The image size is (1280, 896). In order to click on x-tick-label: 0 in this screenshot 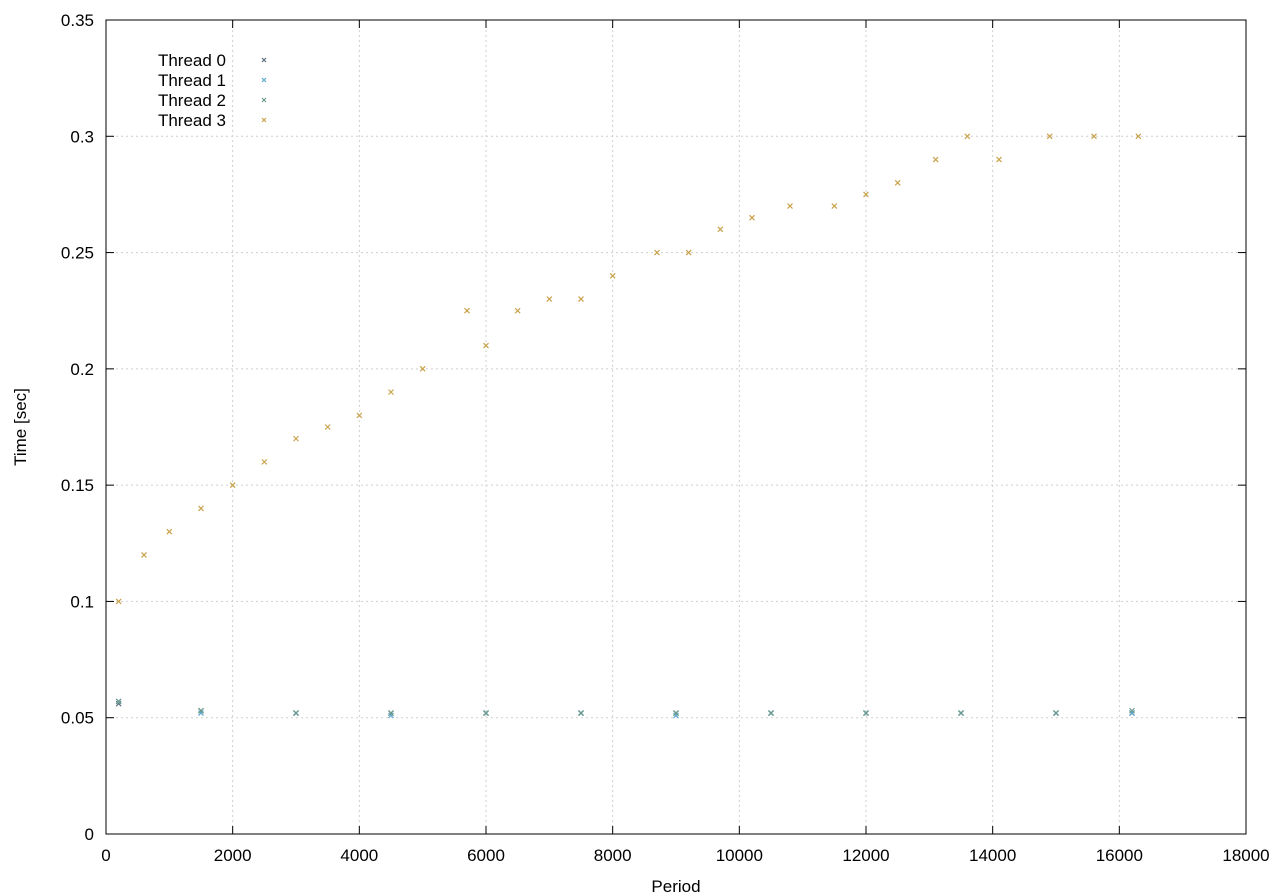, I will do `click(105, 855)`.